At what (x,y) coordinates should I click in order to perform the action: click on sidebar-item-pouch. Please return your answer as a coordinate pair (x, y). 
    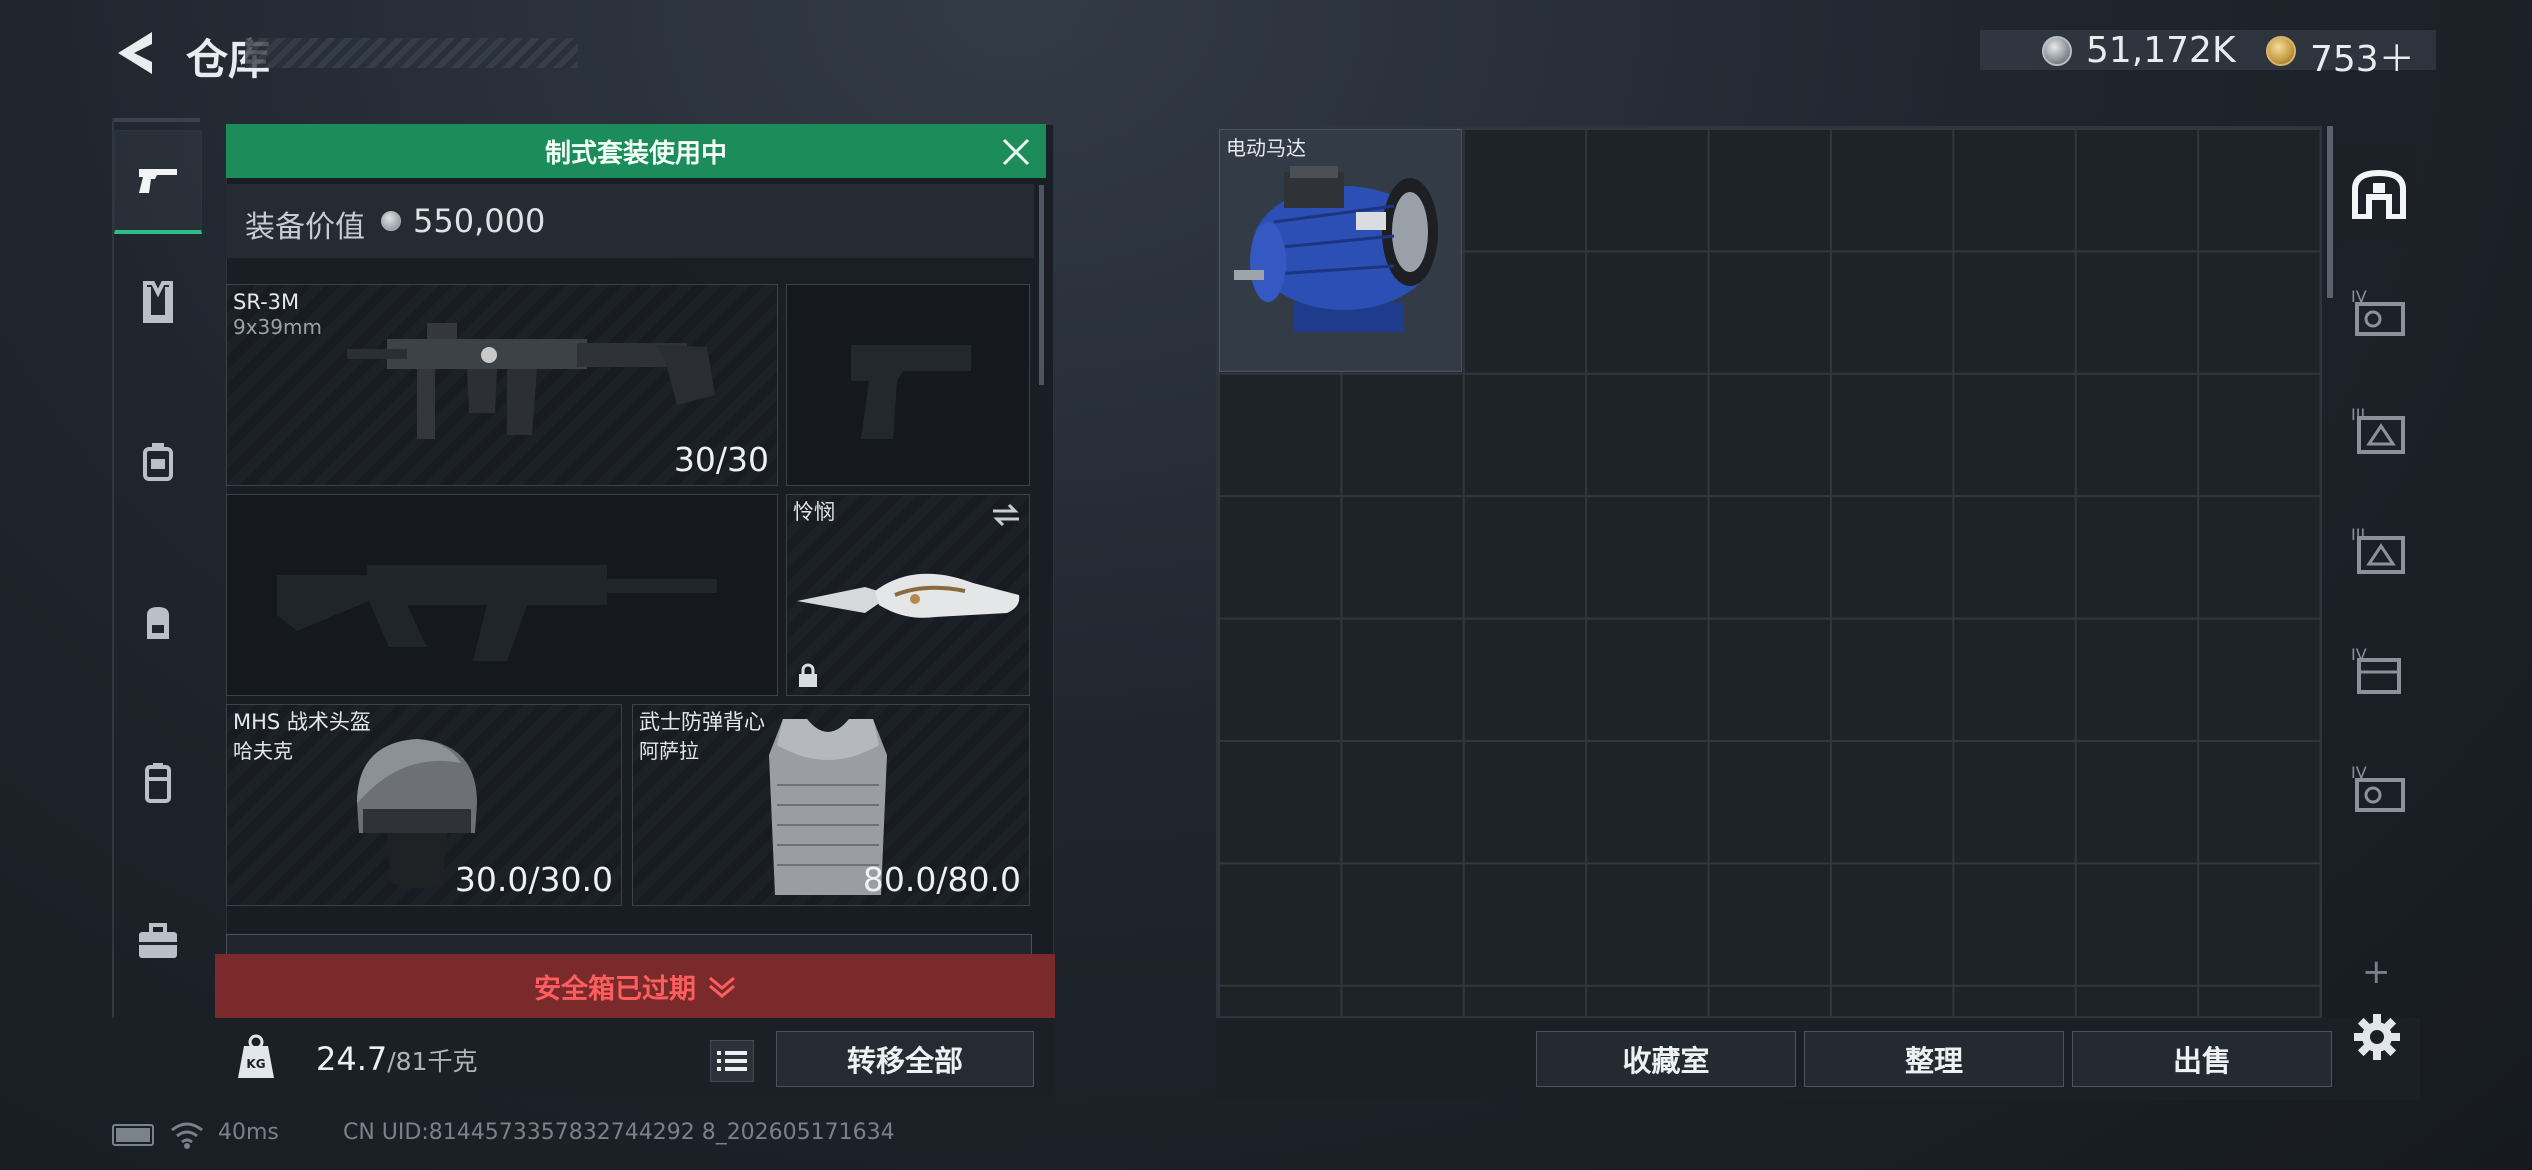
    Looking at the image, I should click on (158, 782).